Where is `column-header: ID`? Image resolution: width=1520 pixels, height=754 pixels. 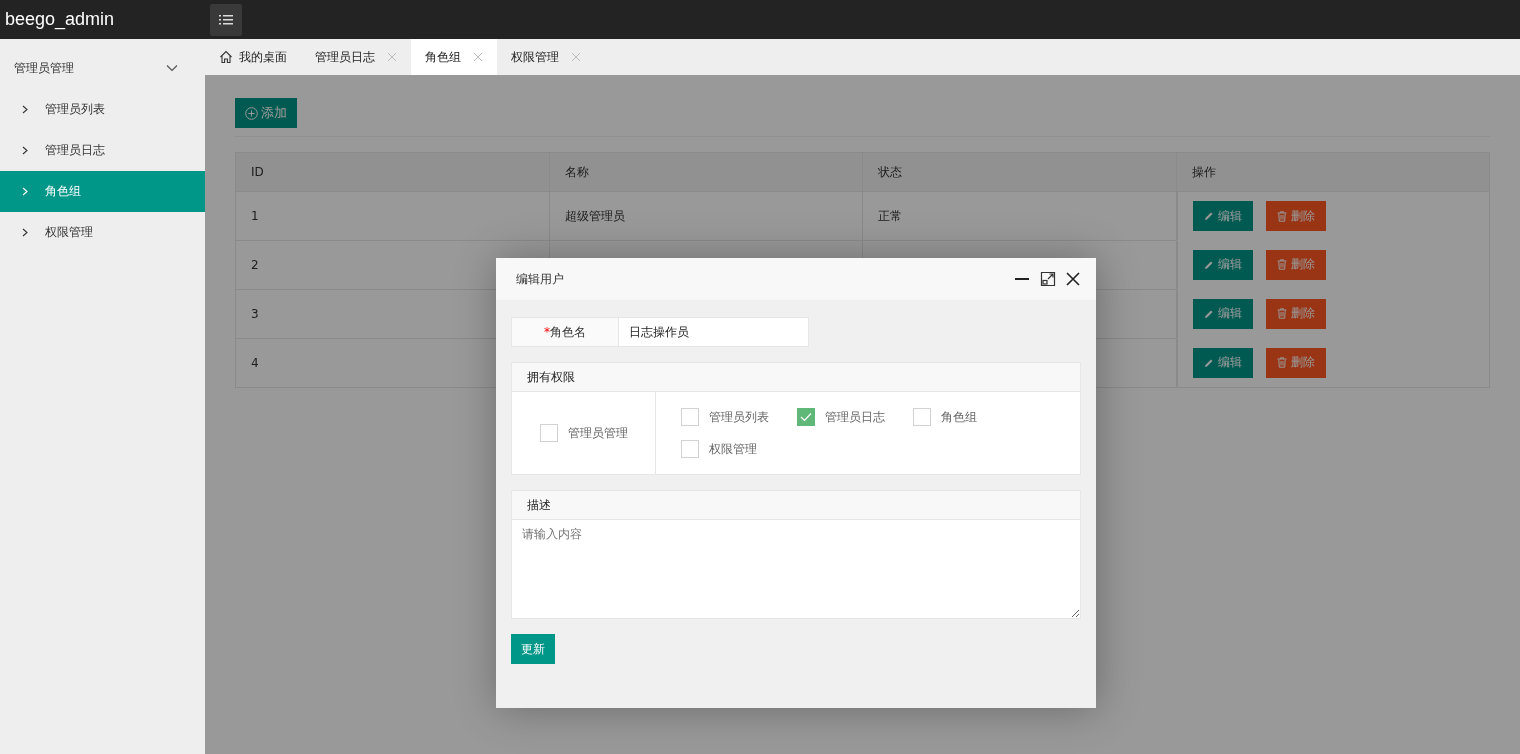
column-header: ID is located at coordinates (392, 172).